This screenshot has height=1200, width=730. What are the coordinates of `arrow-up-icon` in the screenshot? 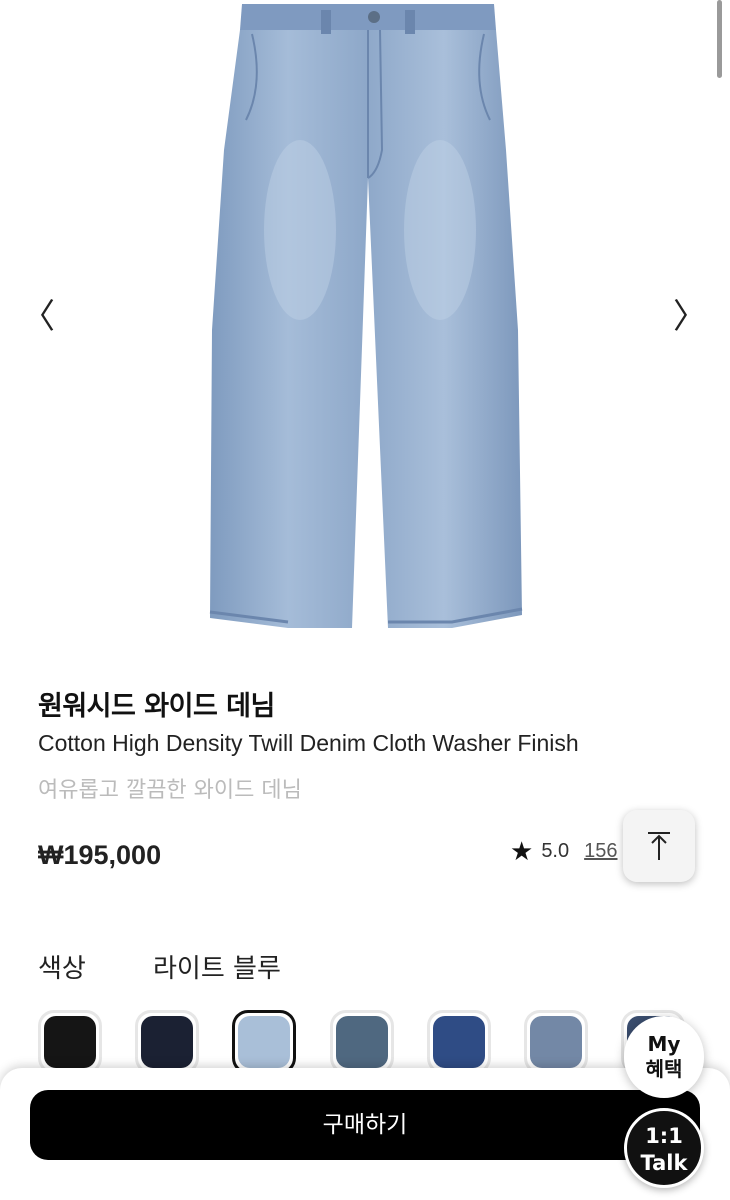 It's located at (659, 846).